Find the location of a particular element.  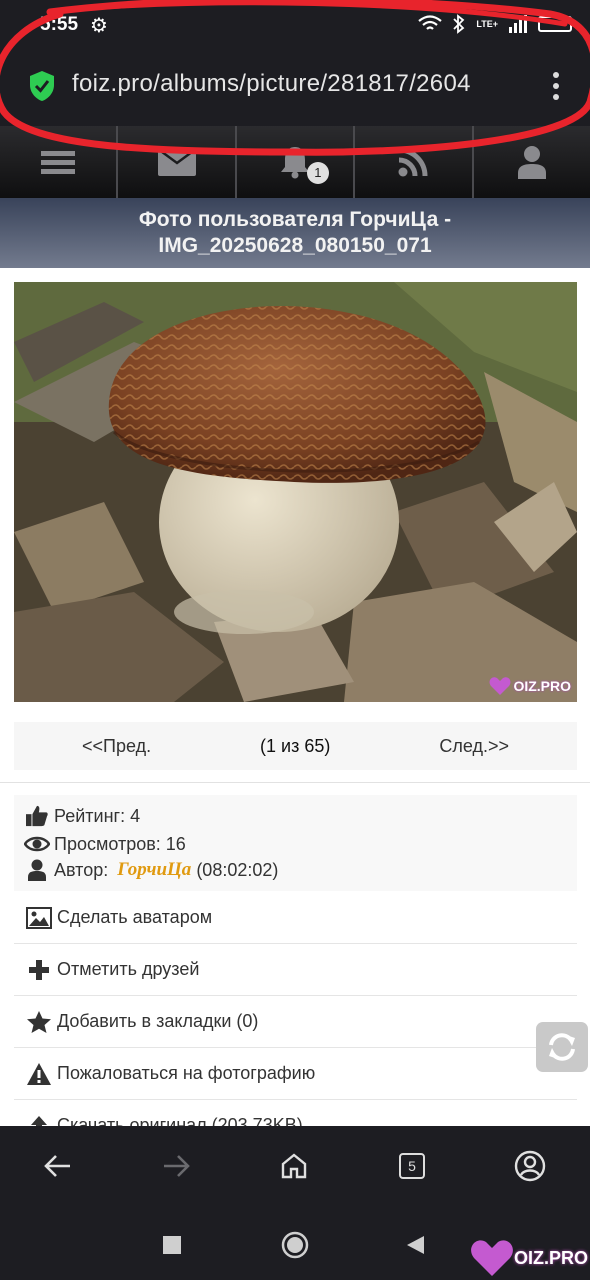

bluetooth-icon is located at coordinates (459, 24).